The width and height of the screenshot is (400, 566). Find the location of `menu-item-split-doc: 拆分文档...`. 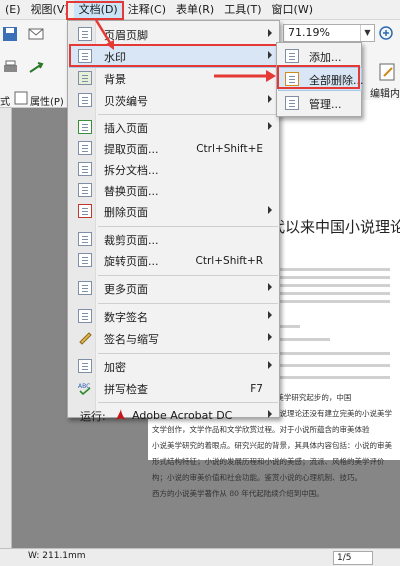

menu-item-split-doc: 拆分文档... is located at coordinates (173, 169).